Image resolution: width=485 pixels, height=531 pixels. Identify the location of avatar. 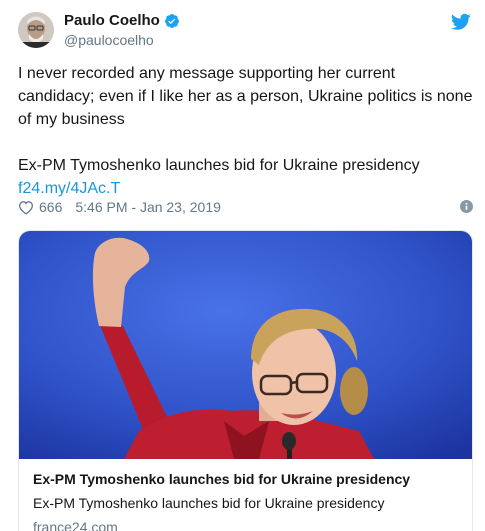
(36, 30).